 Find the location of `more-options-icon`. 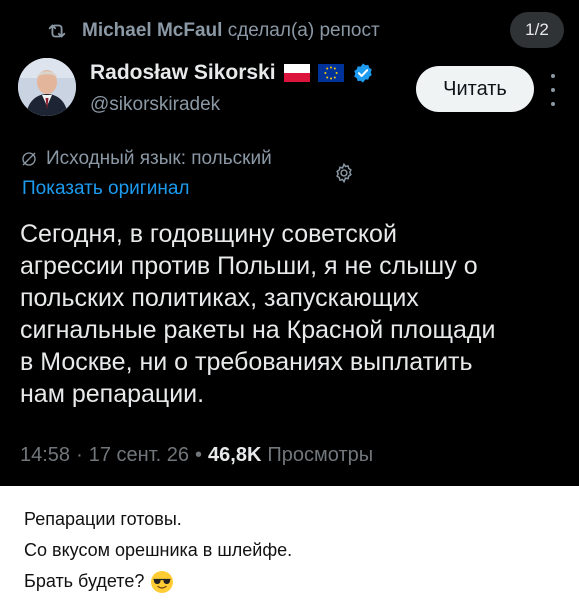

more-options-icon is located at coordinates (553, 90).